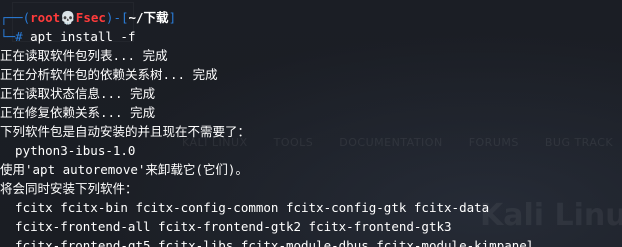 The width and height of the screenshot is (622, 247). I want to click on prompt-path: ~/下载, so click(148, 17).